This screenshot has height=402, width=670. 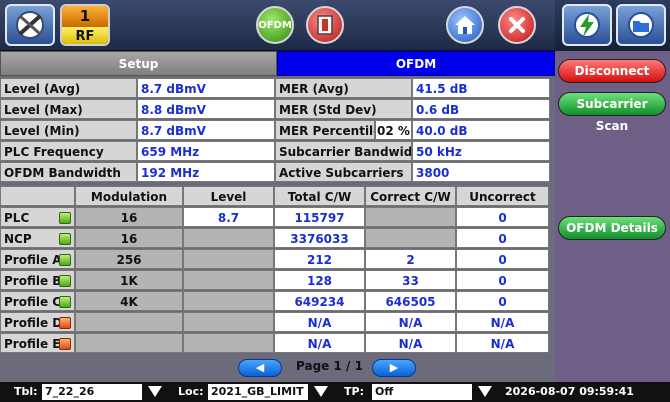 What do you see at coordinates (68, 88) in the screenshot?
I see `summary-label: Level (Avg)` at bounding box center [68, 88].